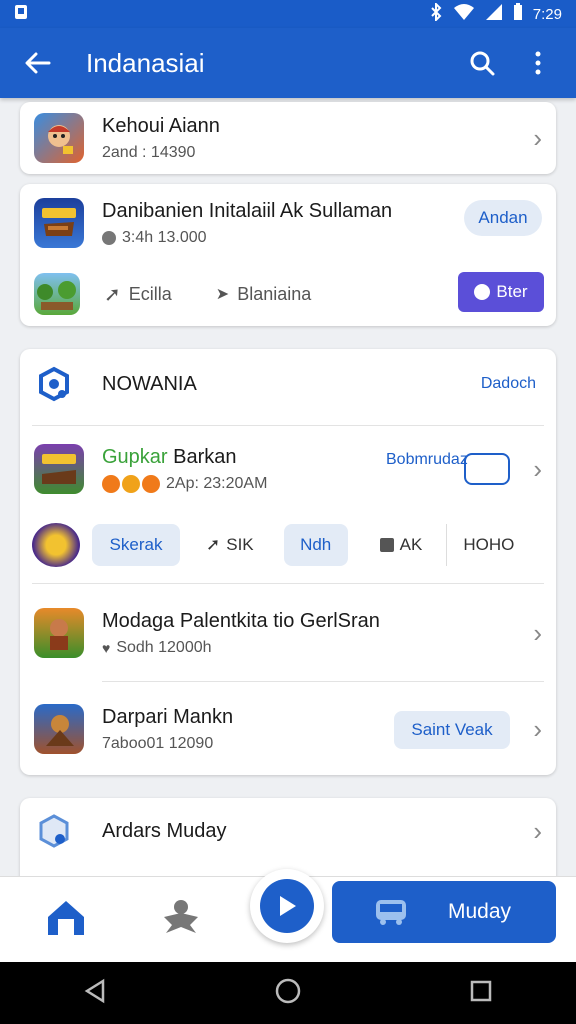 This screenshot has height=1024, width=576. What do you see at coordinates (315, 545) in the screenshot?
I see `chip: Ndh` at bounding box center [315, 545].